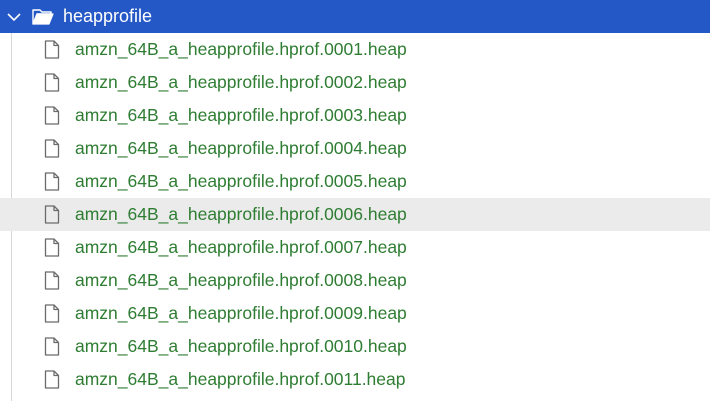 The width and height of the screenshot is (710, 401). What do you see at coordinates (241, 82) in the screenshot?
I see `file-label: amzn_64B_a_heapprofile.hprof.0002.heap` at bounding box center [241, 82].